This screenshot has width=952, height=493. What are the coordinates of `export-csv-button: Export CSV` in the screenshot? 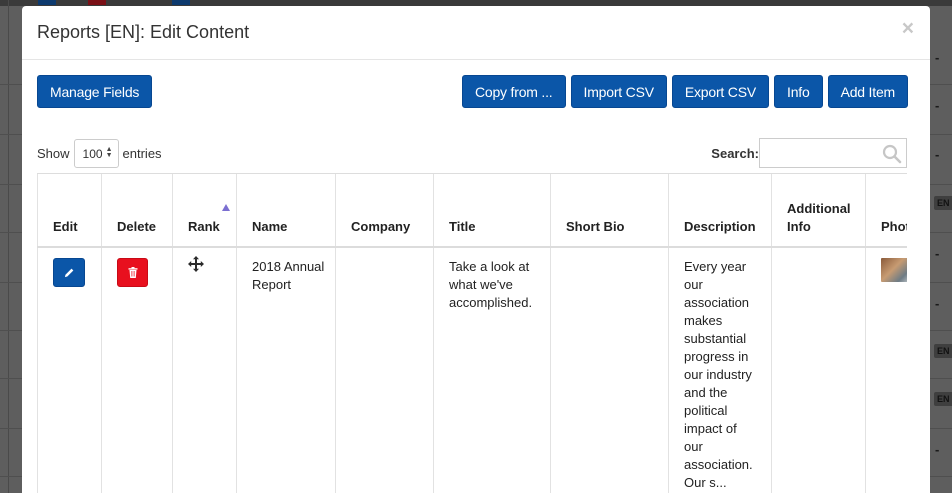 It's located at (720, 91).